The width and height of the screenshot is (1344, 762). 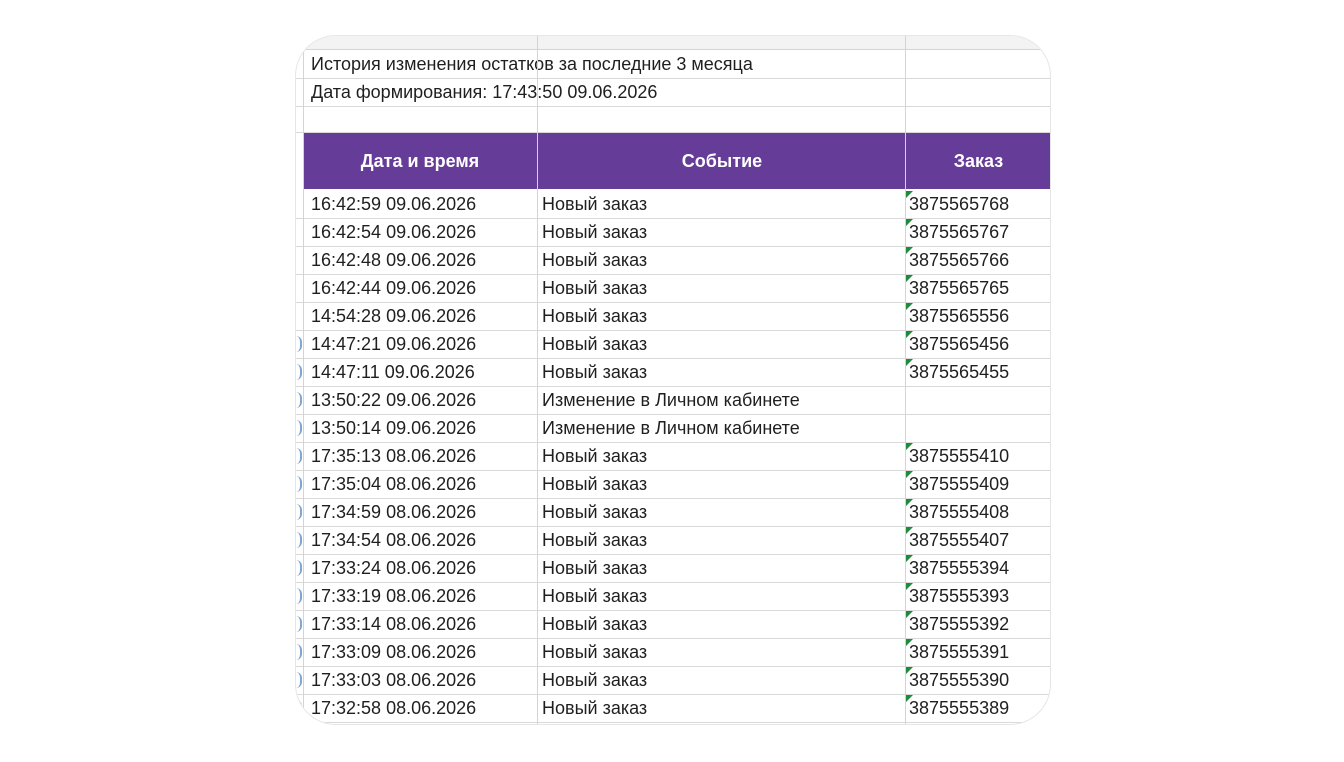 What do you see at coordinates (393, 400) in the screenshot?
I see `cell-datetime: 13:50:22 09.06.2026` at bounding box center [393, 400].